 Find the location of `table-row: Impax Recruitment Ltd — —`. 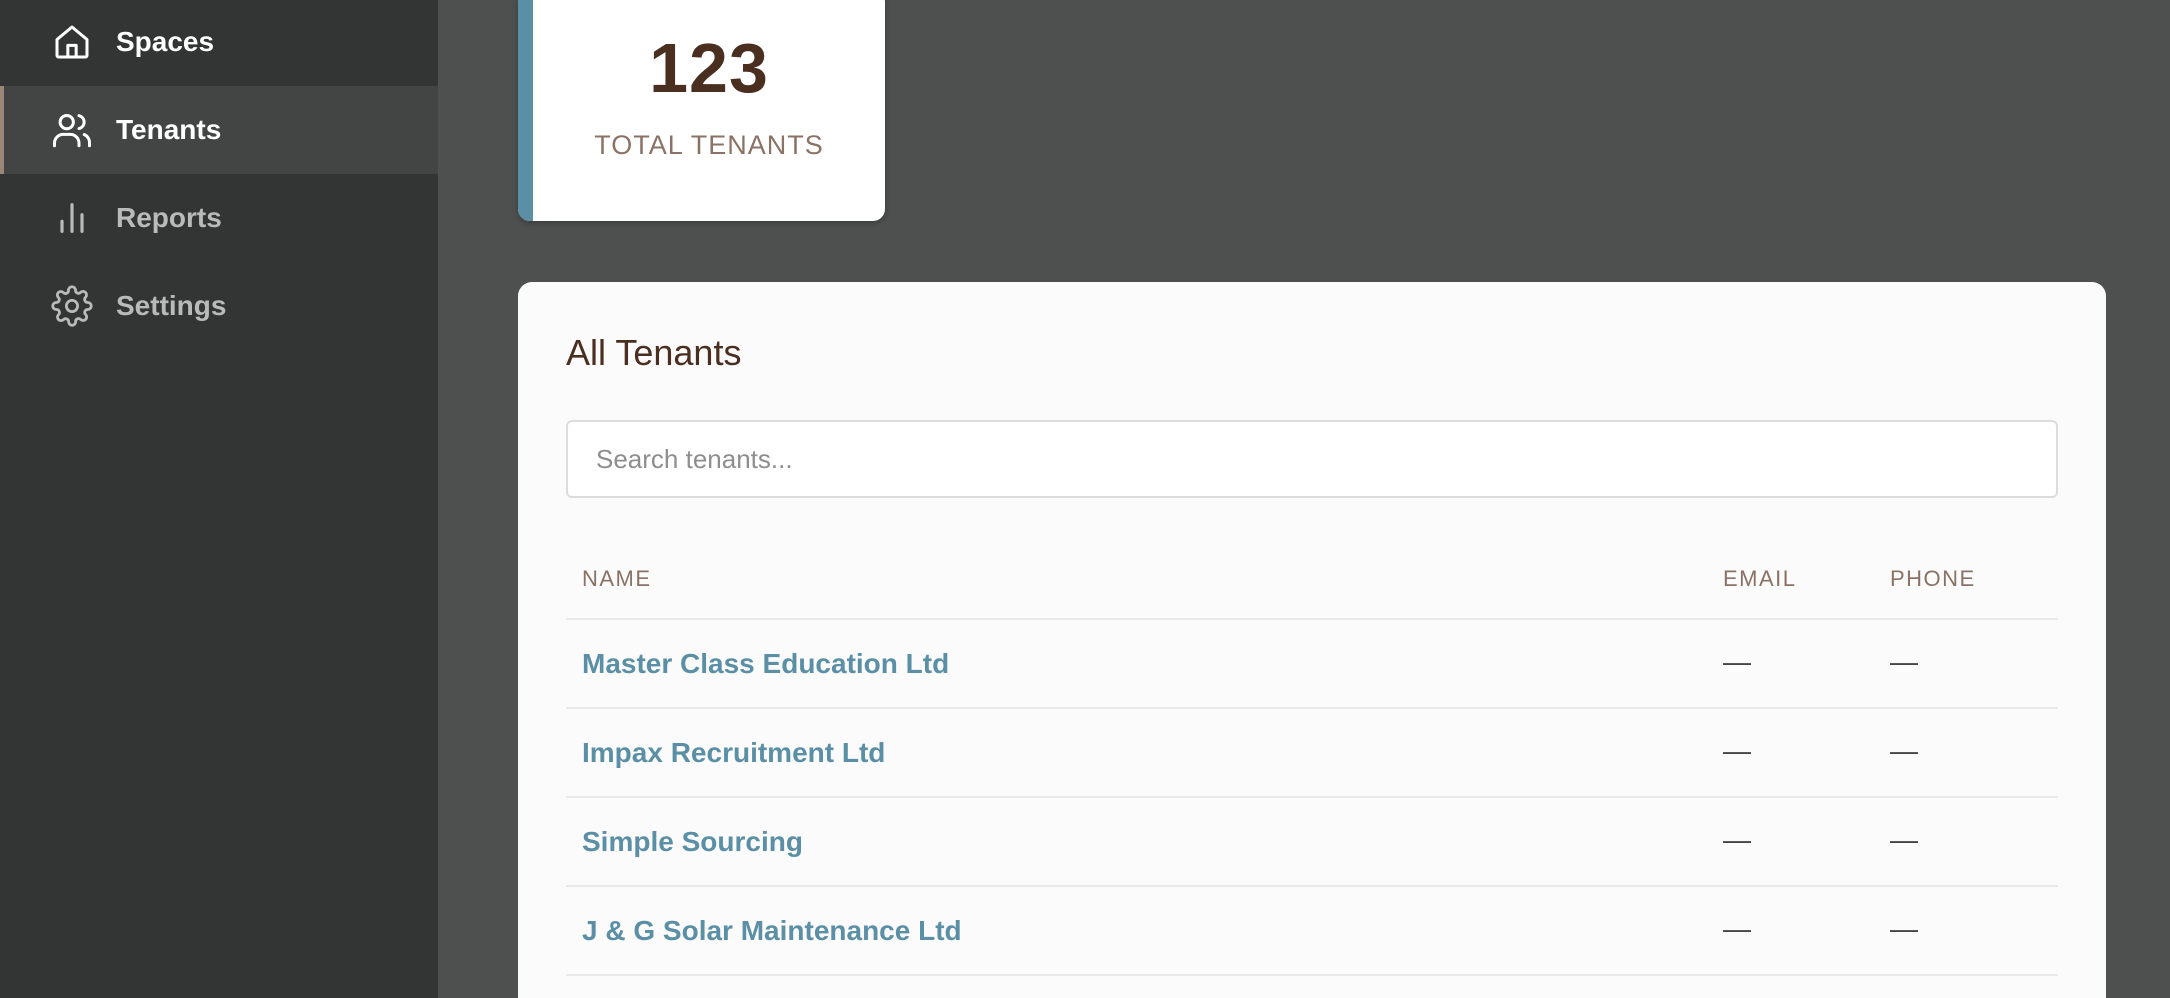

table-row: Impax Recruitment Ltd — — is located at coordinates (1312, 753).